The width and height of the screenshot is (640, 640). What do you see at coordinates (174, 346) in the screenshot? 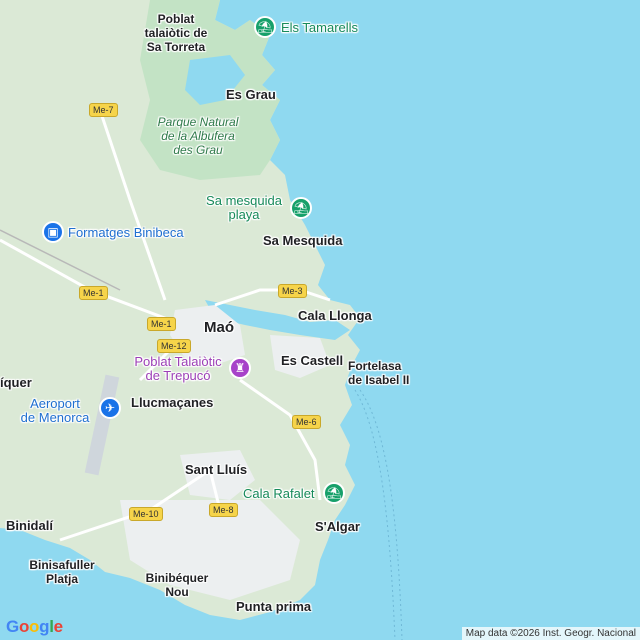
I see `road-shield: Me-12` at bounding box center [174, 346].